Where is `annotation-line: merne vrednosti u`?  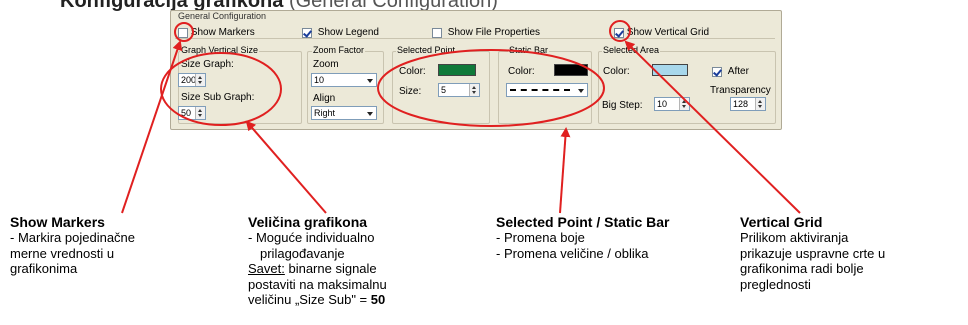
annotation-line: merne vrednosti u is located at coordinates (62, 253).